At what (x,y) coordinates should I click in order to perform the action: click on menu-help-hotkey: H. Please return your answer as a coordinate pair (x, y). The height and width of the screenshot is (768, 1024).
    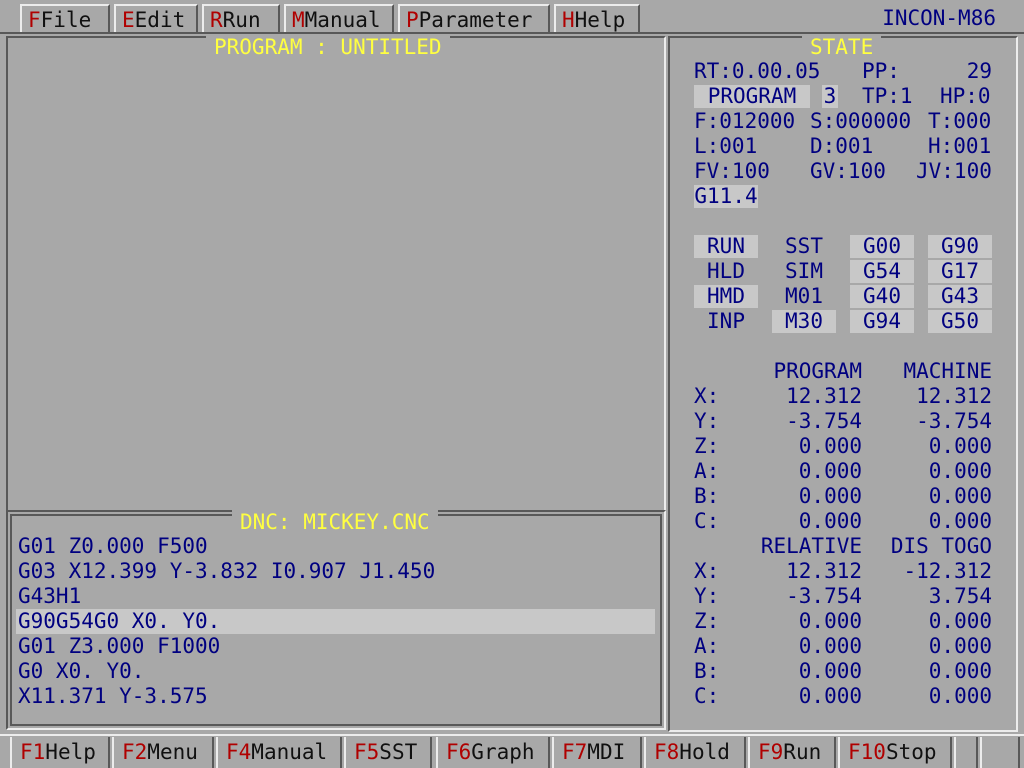
    Looking at the image, I should click on (568, 20).